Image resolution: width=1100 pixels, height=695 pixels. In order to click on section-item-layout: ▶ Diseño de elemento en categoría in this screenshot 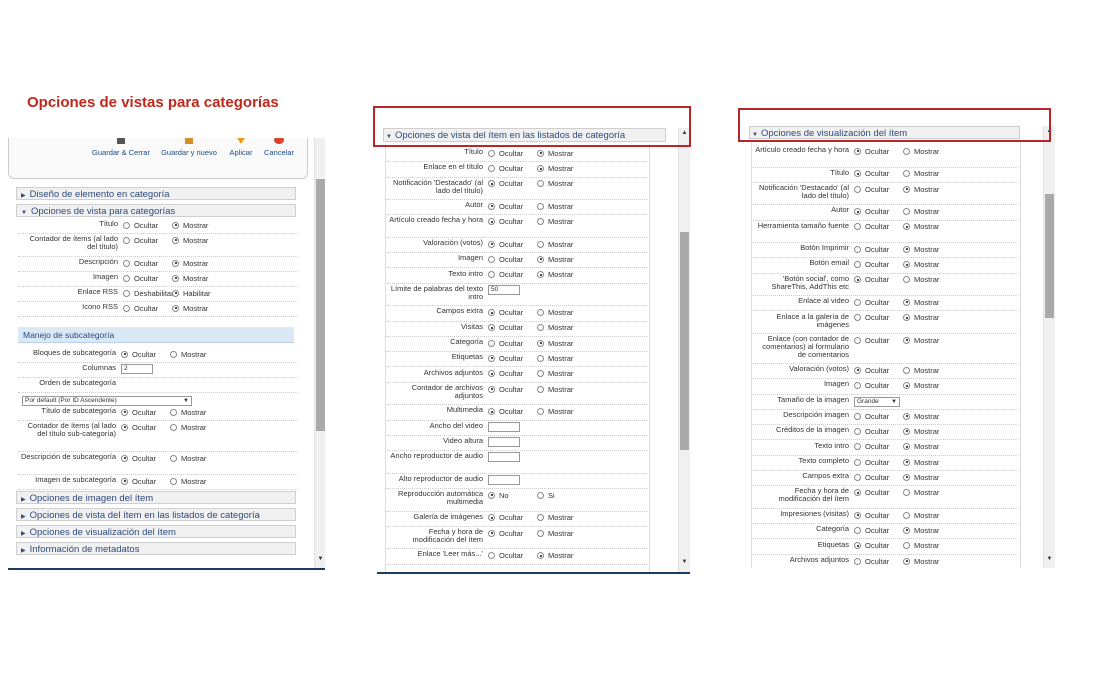, I will do `click(156, 193)`.